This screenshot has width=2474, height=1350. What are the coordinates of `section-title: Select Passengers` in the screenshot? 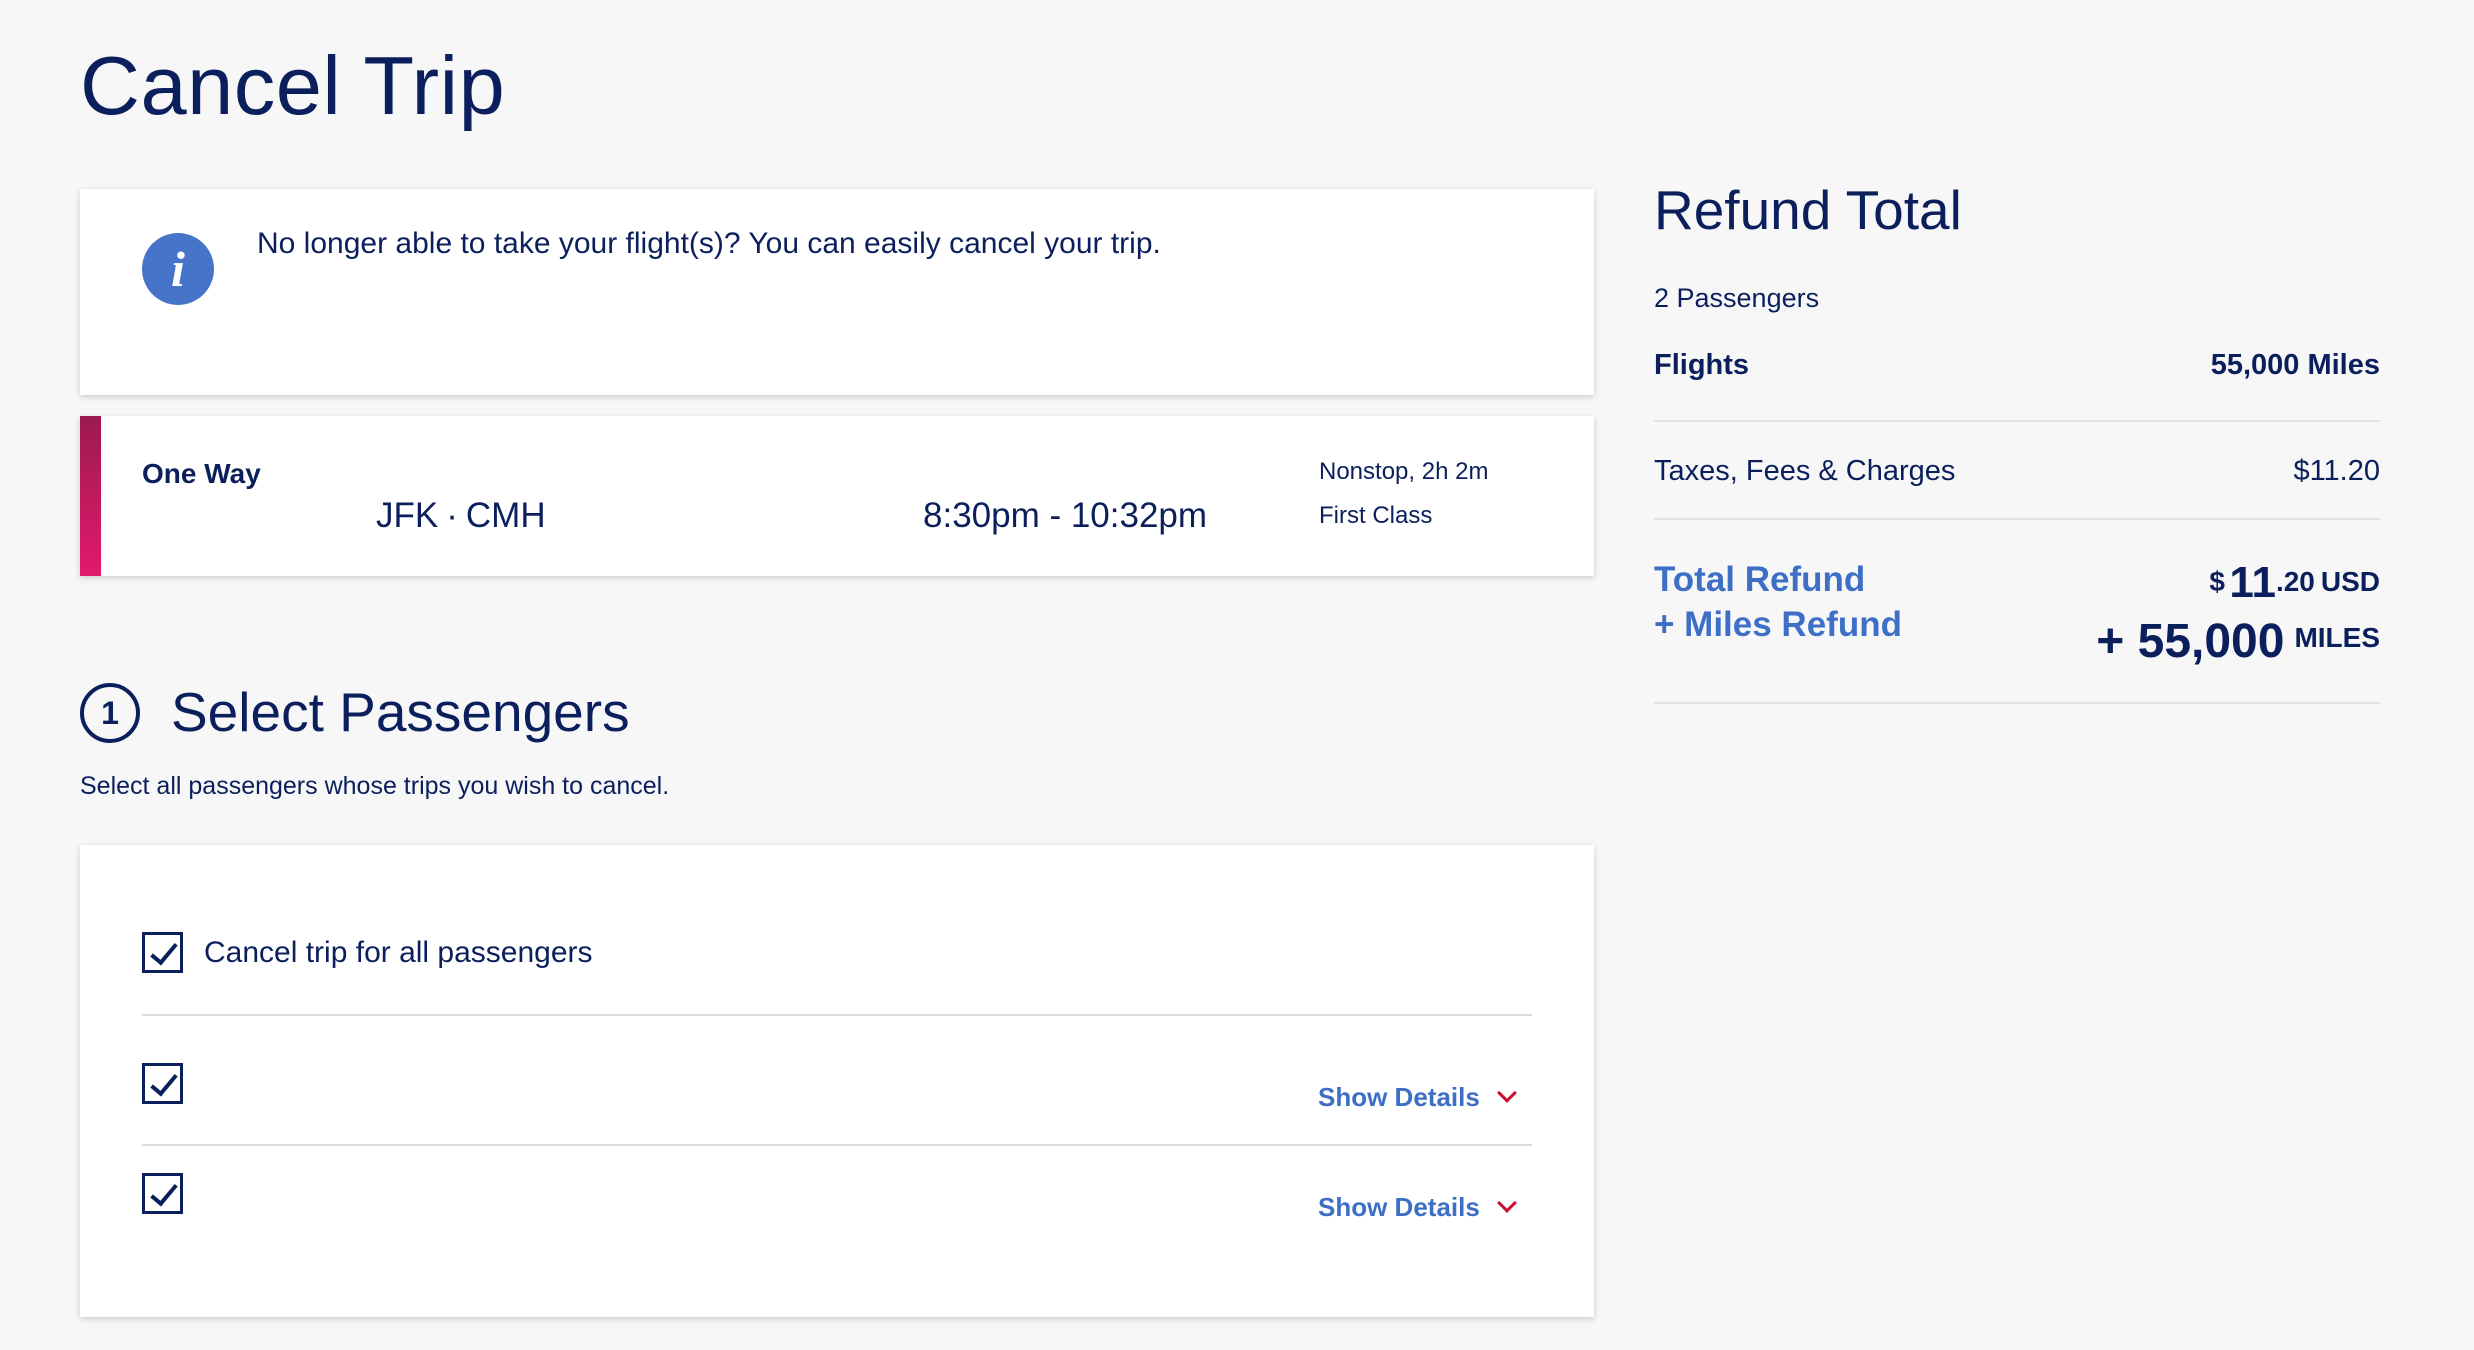 It's located at (400, 712).